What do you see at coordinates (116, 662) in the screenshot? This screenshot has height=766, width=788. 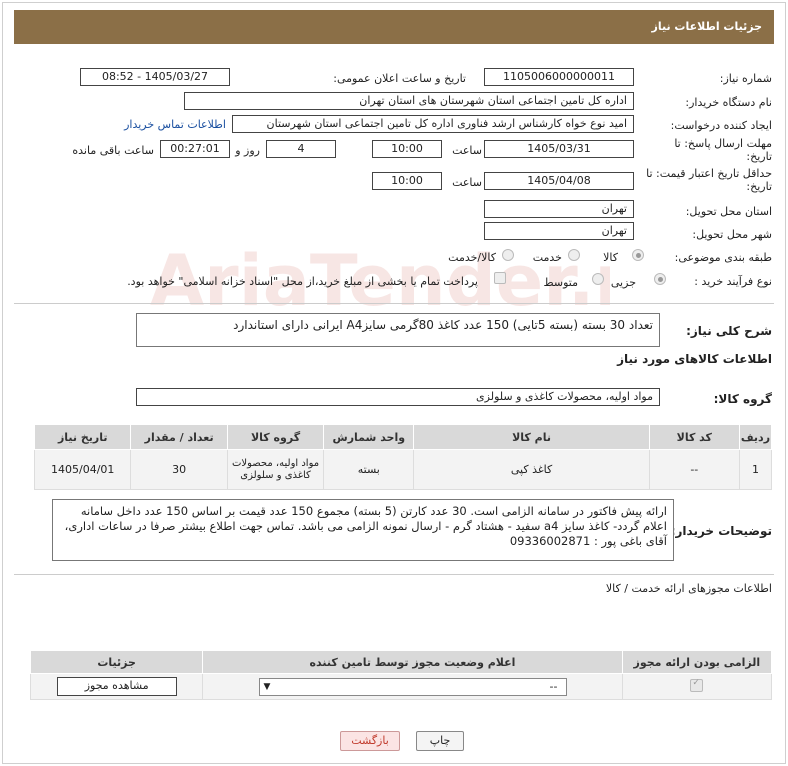 I see `col-permit-details: جزئیات` at bounding box center [116, 662].